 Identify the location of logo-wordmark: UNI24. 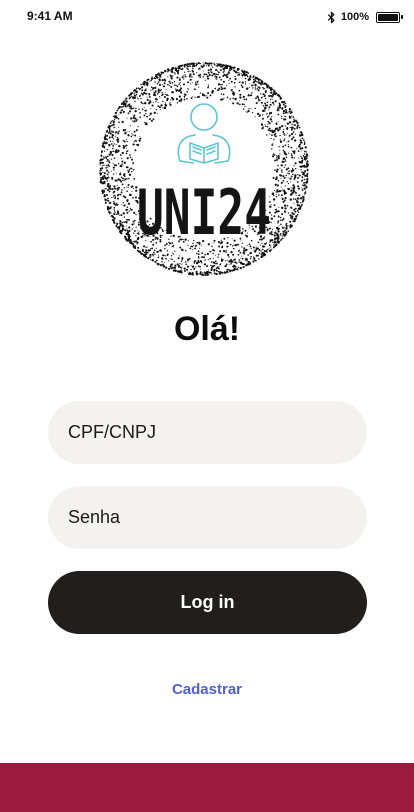
(204, 212).